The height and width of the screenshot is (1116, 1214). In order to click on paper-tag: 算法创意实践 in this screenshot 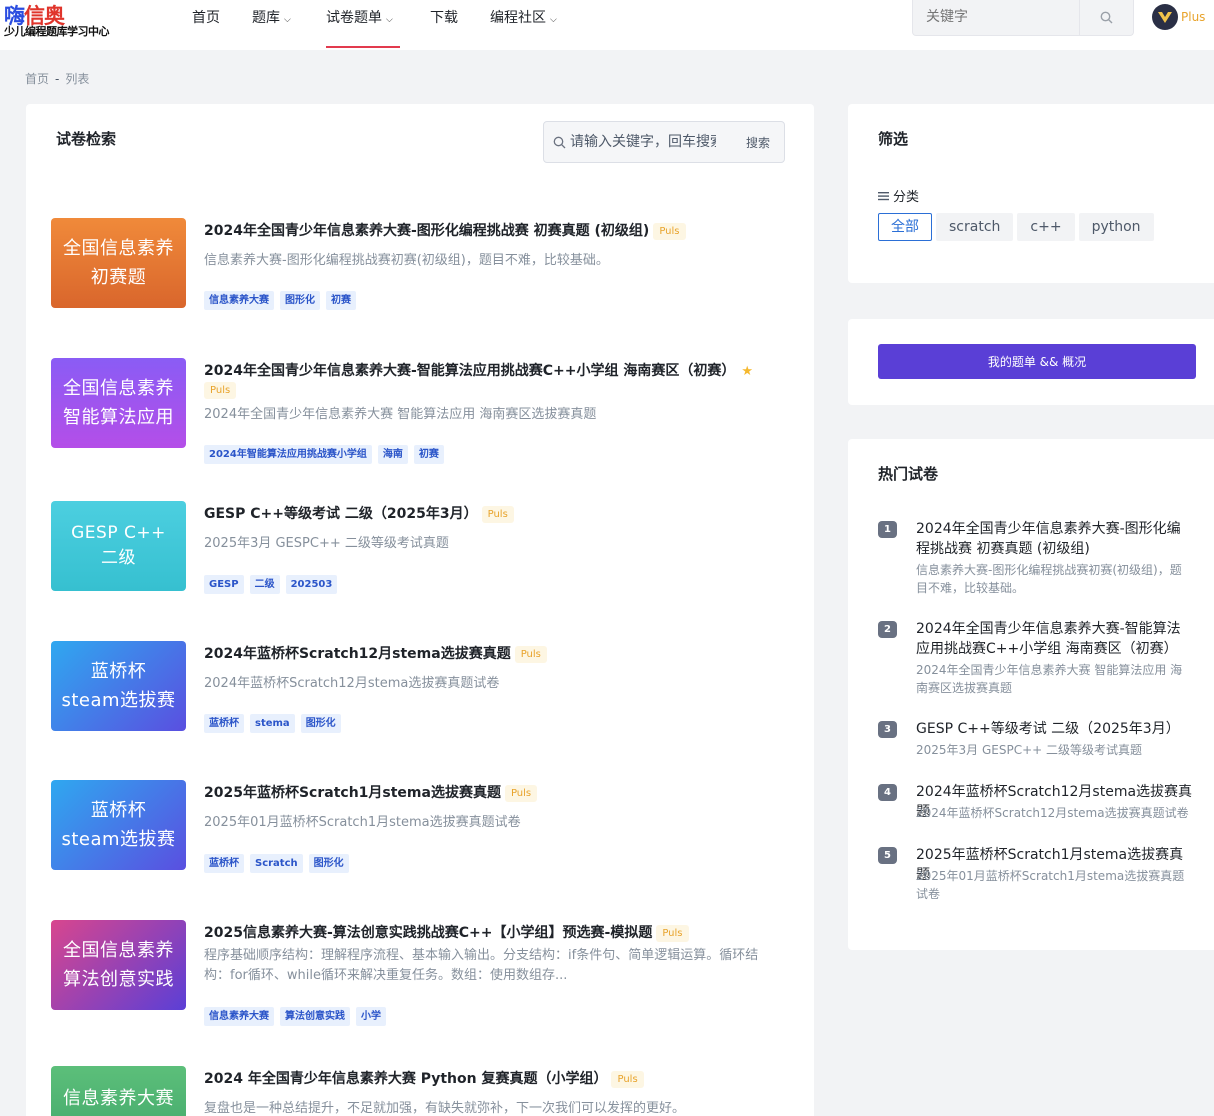, I will do `click(315, 1016)`.